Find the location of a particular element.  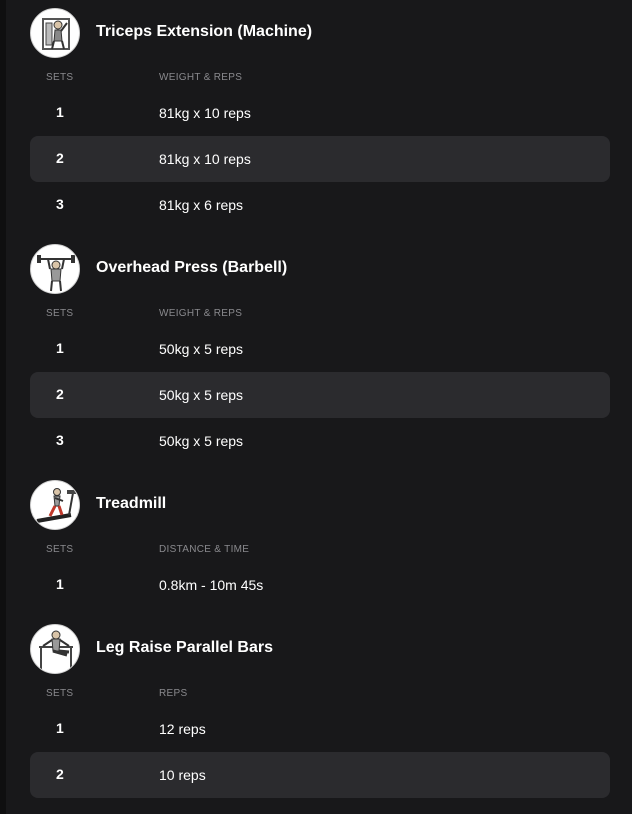

treadmill-icon is located at coordinates (55, 505).